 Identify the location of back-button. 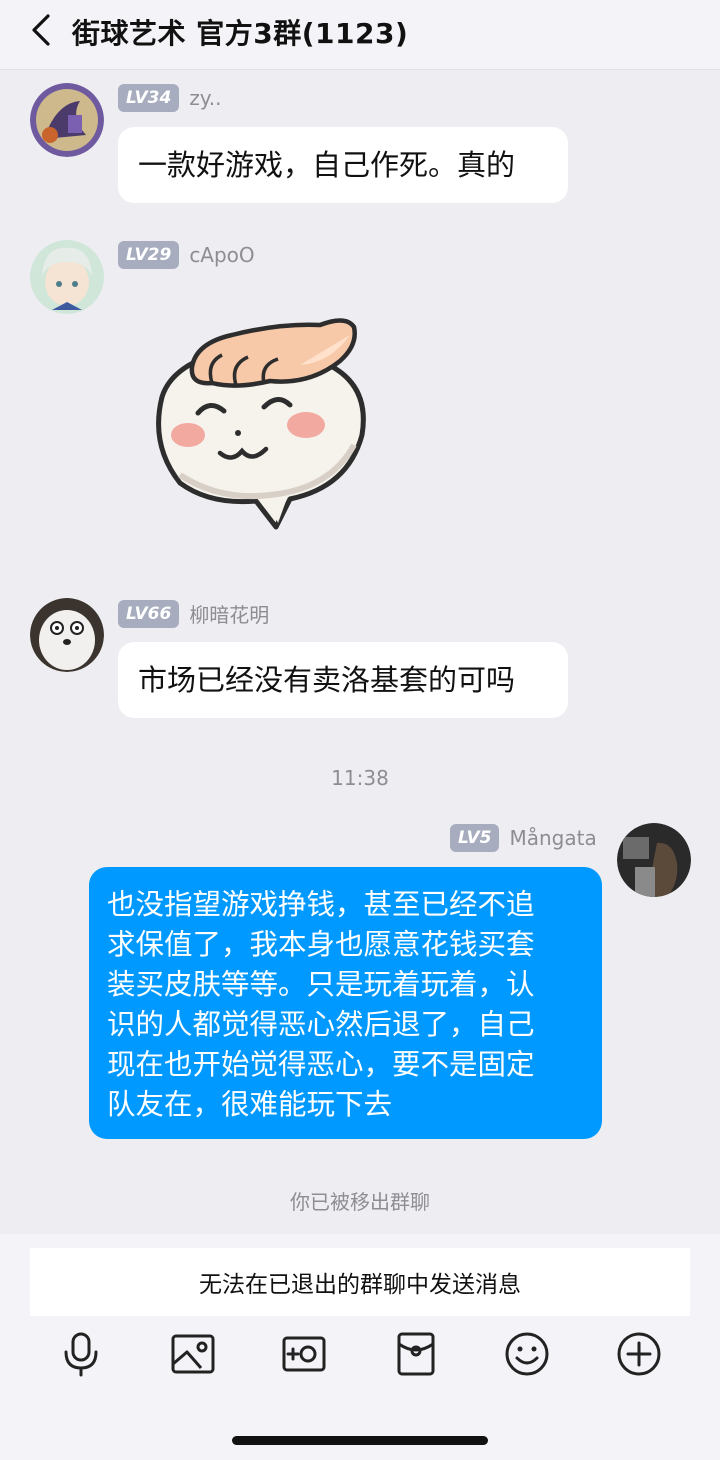
(42, 30).